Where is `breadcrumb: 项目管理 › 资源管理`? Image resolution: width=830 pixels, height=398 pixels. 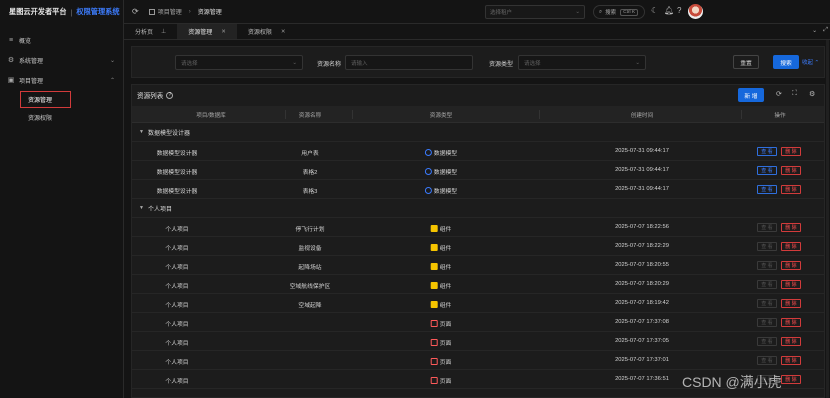 breadcrumb: 项目管理 › 资源管理 is located at coordinates (185, 11).